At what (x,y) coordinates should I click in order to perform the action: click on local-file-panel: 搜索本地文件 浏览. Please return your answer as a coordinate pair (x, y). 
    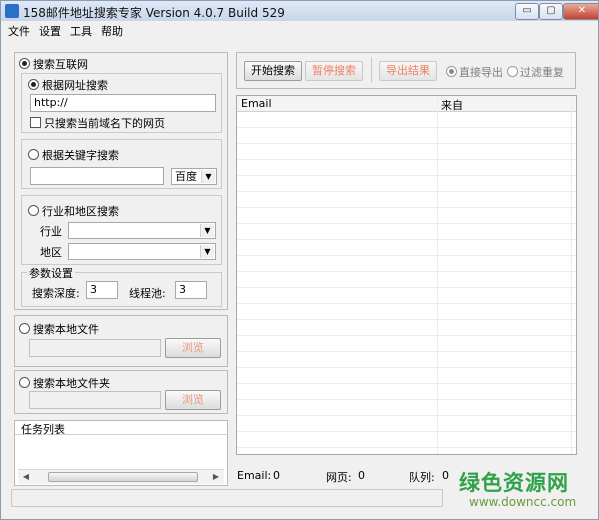
    Looking at the image, I should click on (121, 341).